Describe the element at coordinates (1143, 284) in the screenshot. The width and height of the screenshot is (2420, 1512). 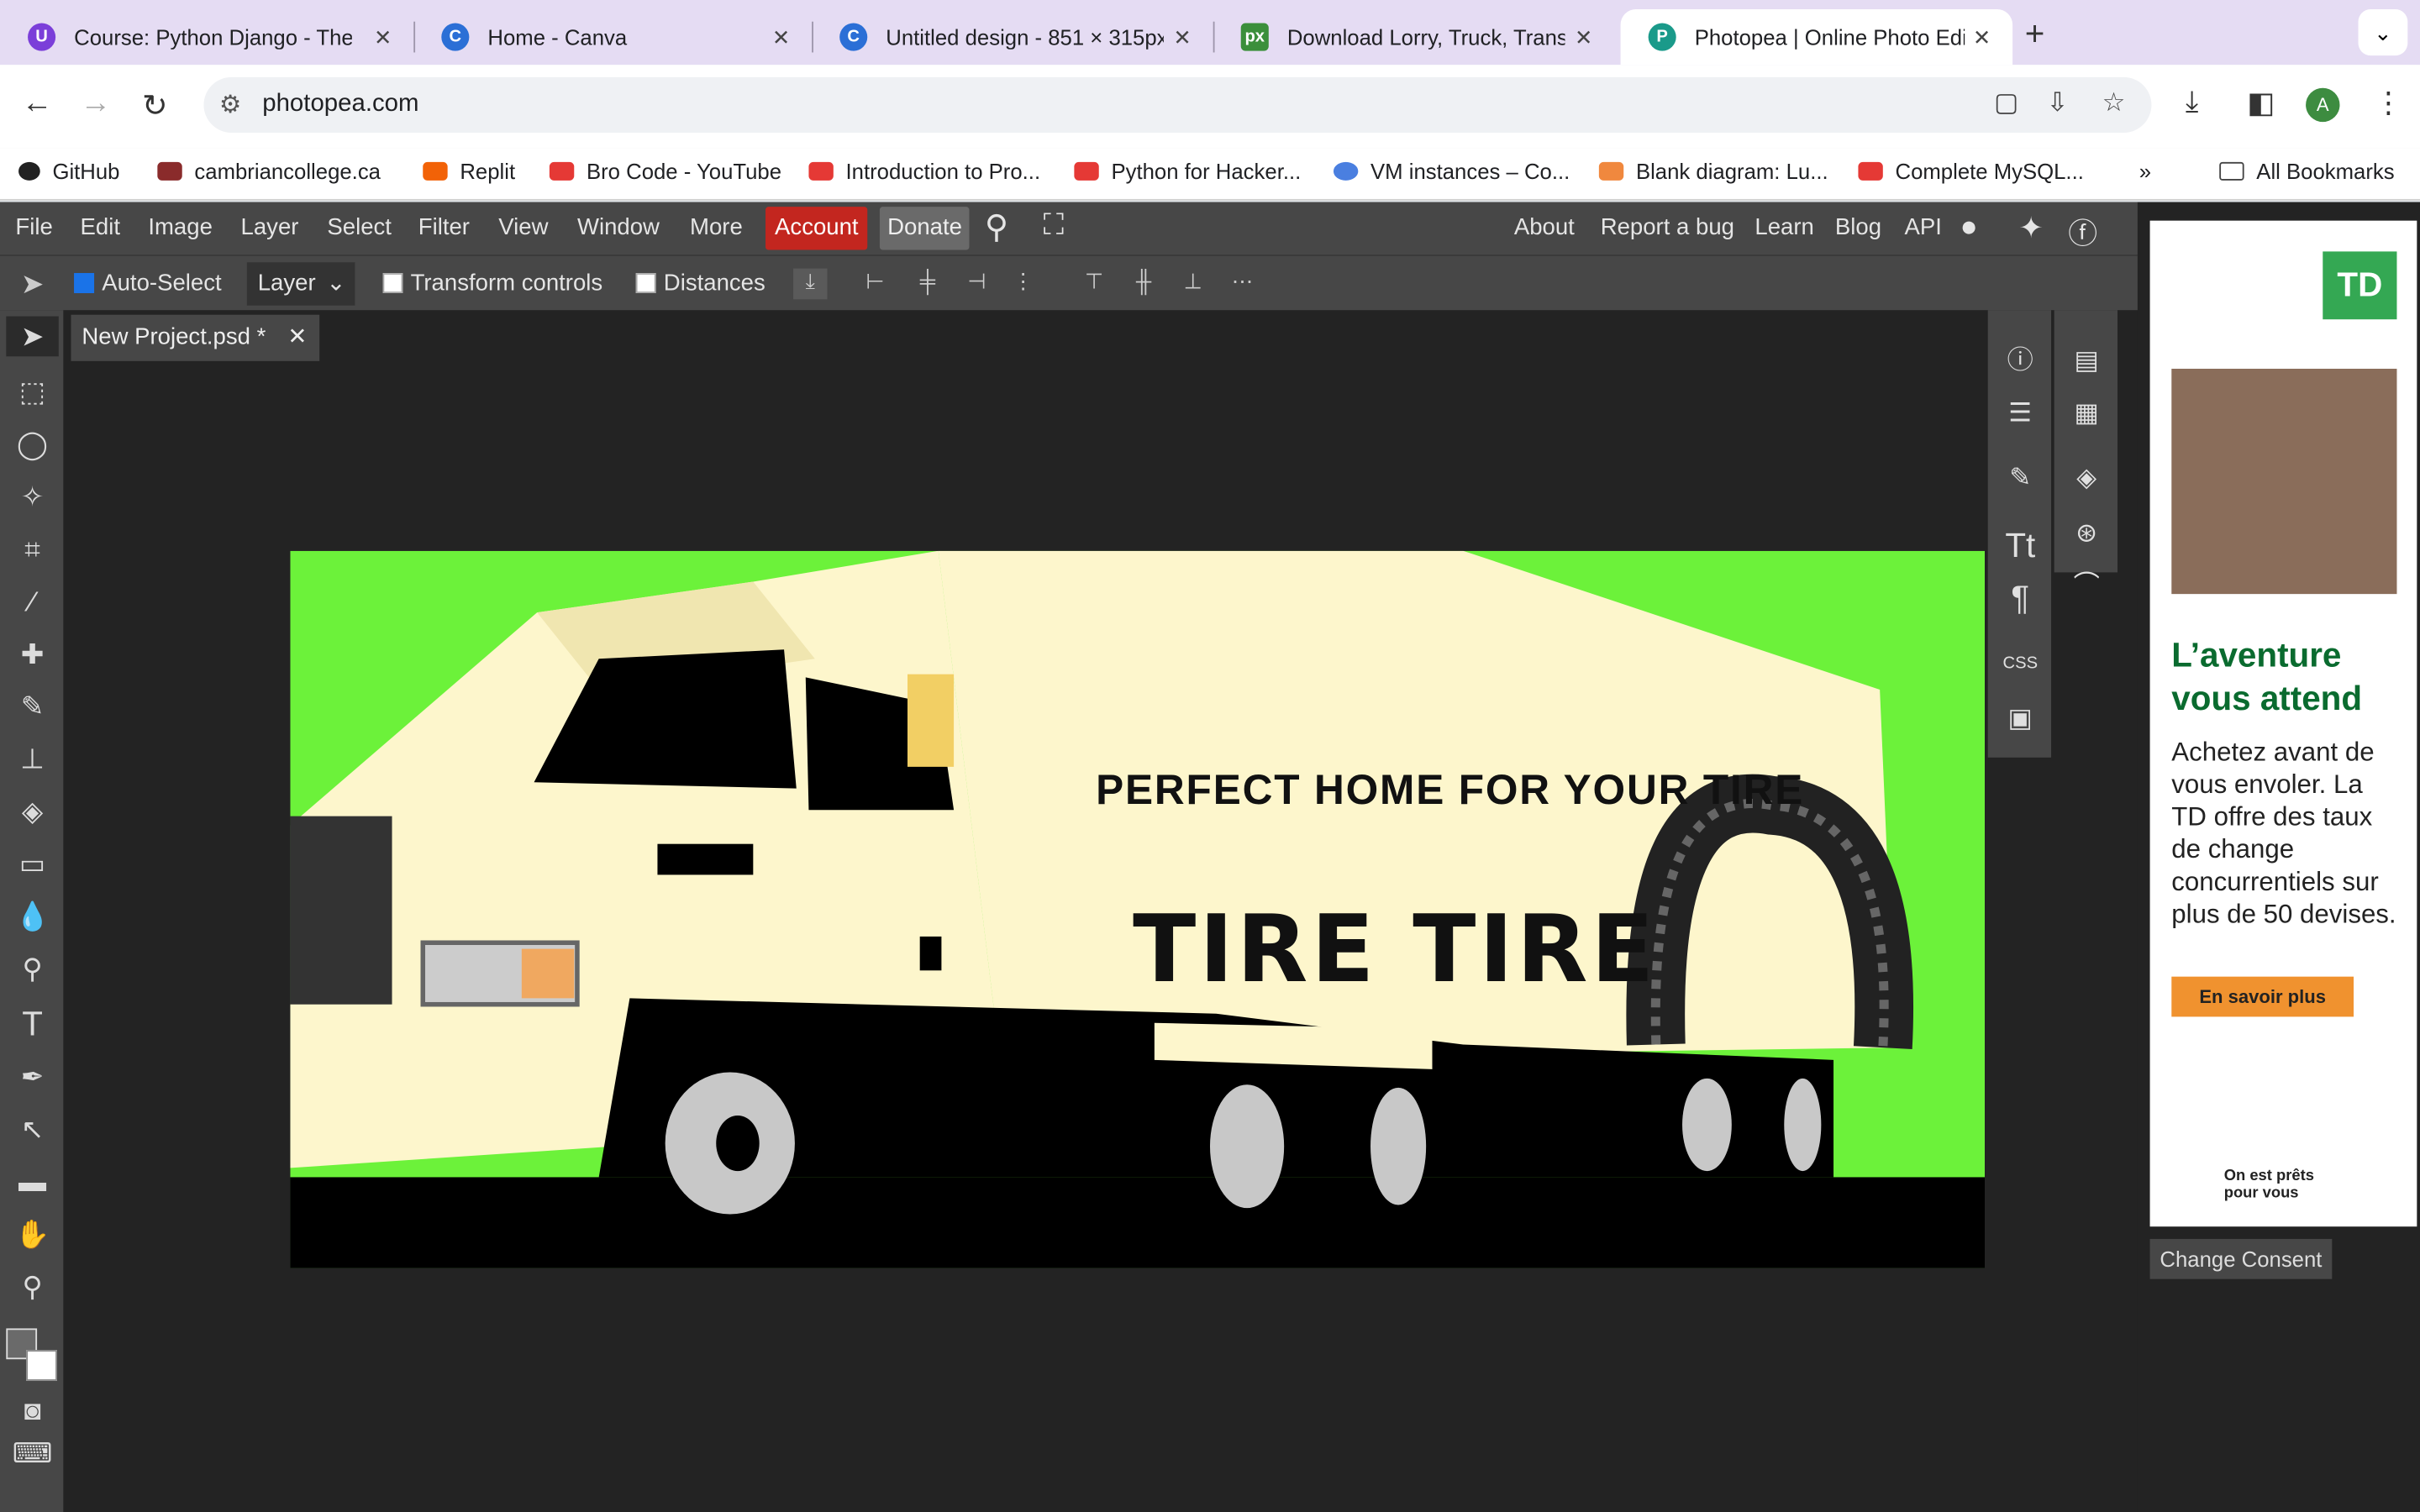
I see `align-vcenter-icon: ╫` at that location.